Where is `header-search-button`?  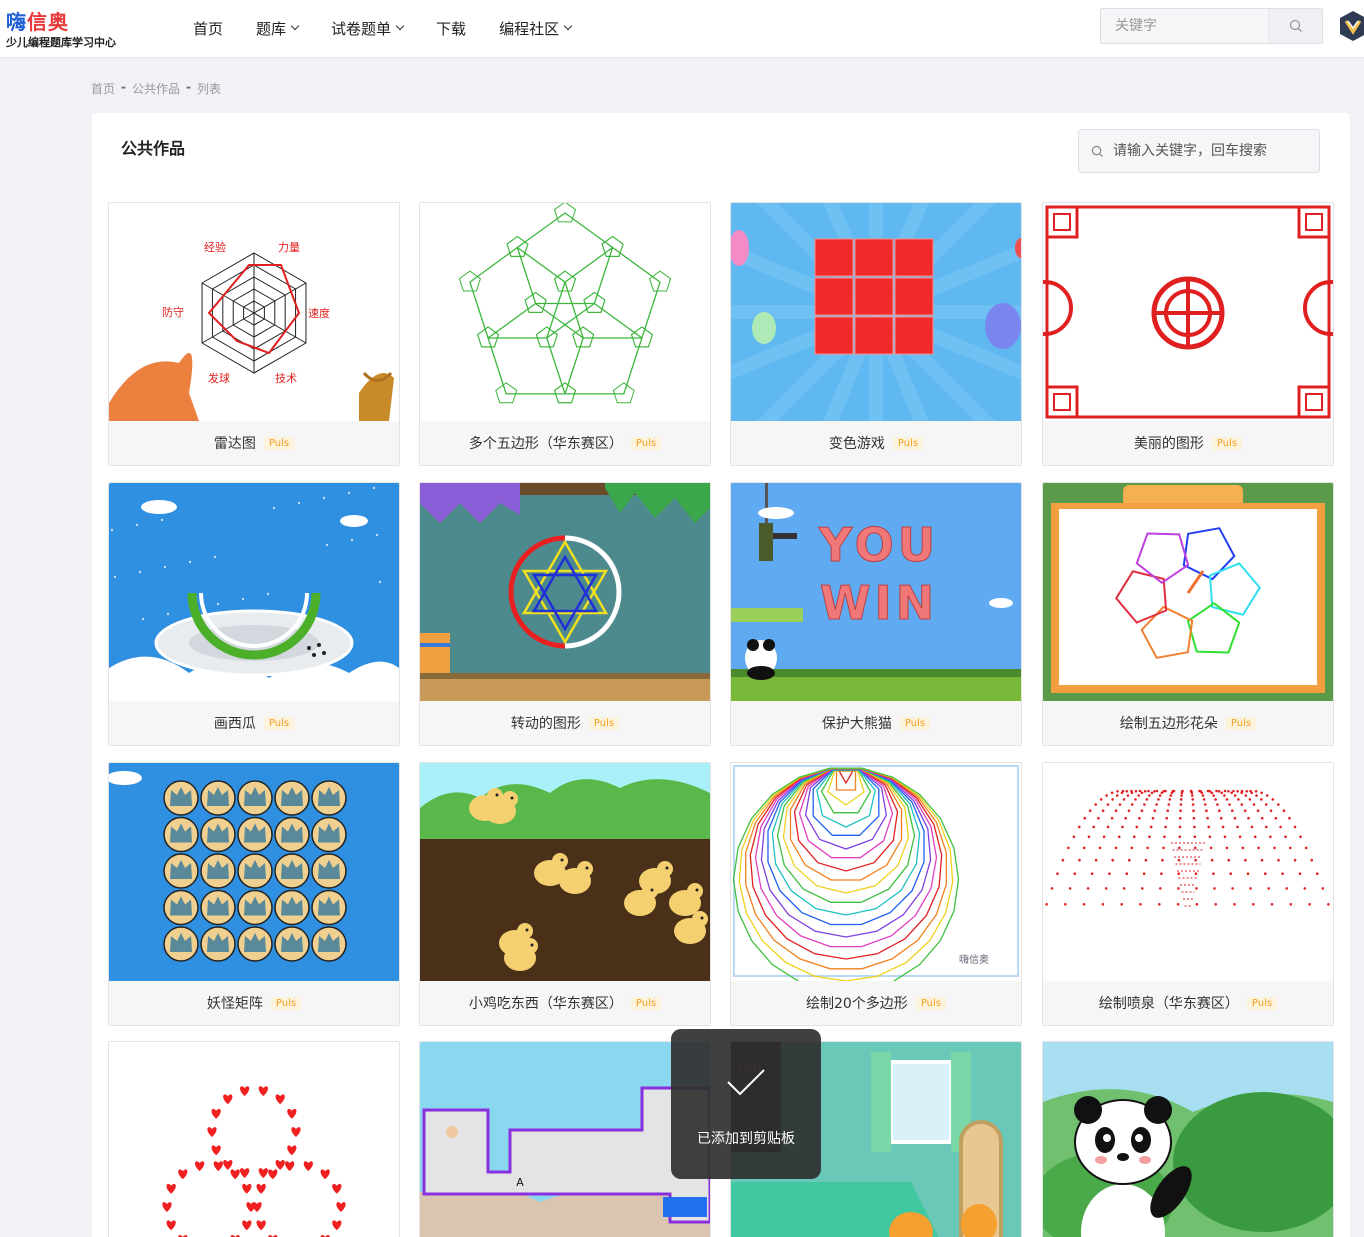
header-search-button is located at coordinates (1295, 26).